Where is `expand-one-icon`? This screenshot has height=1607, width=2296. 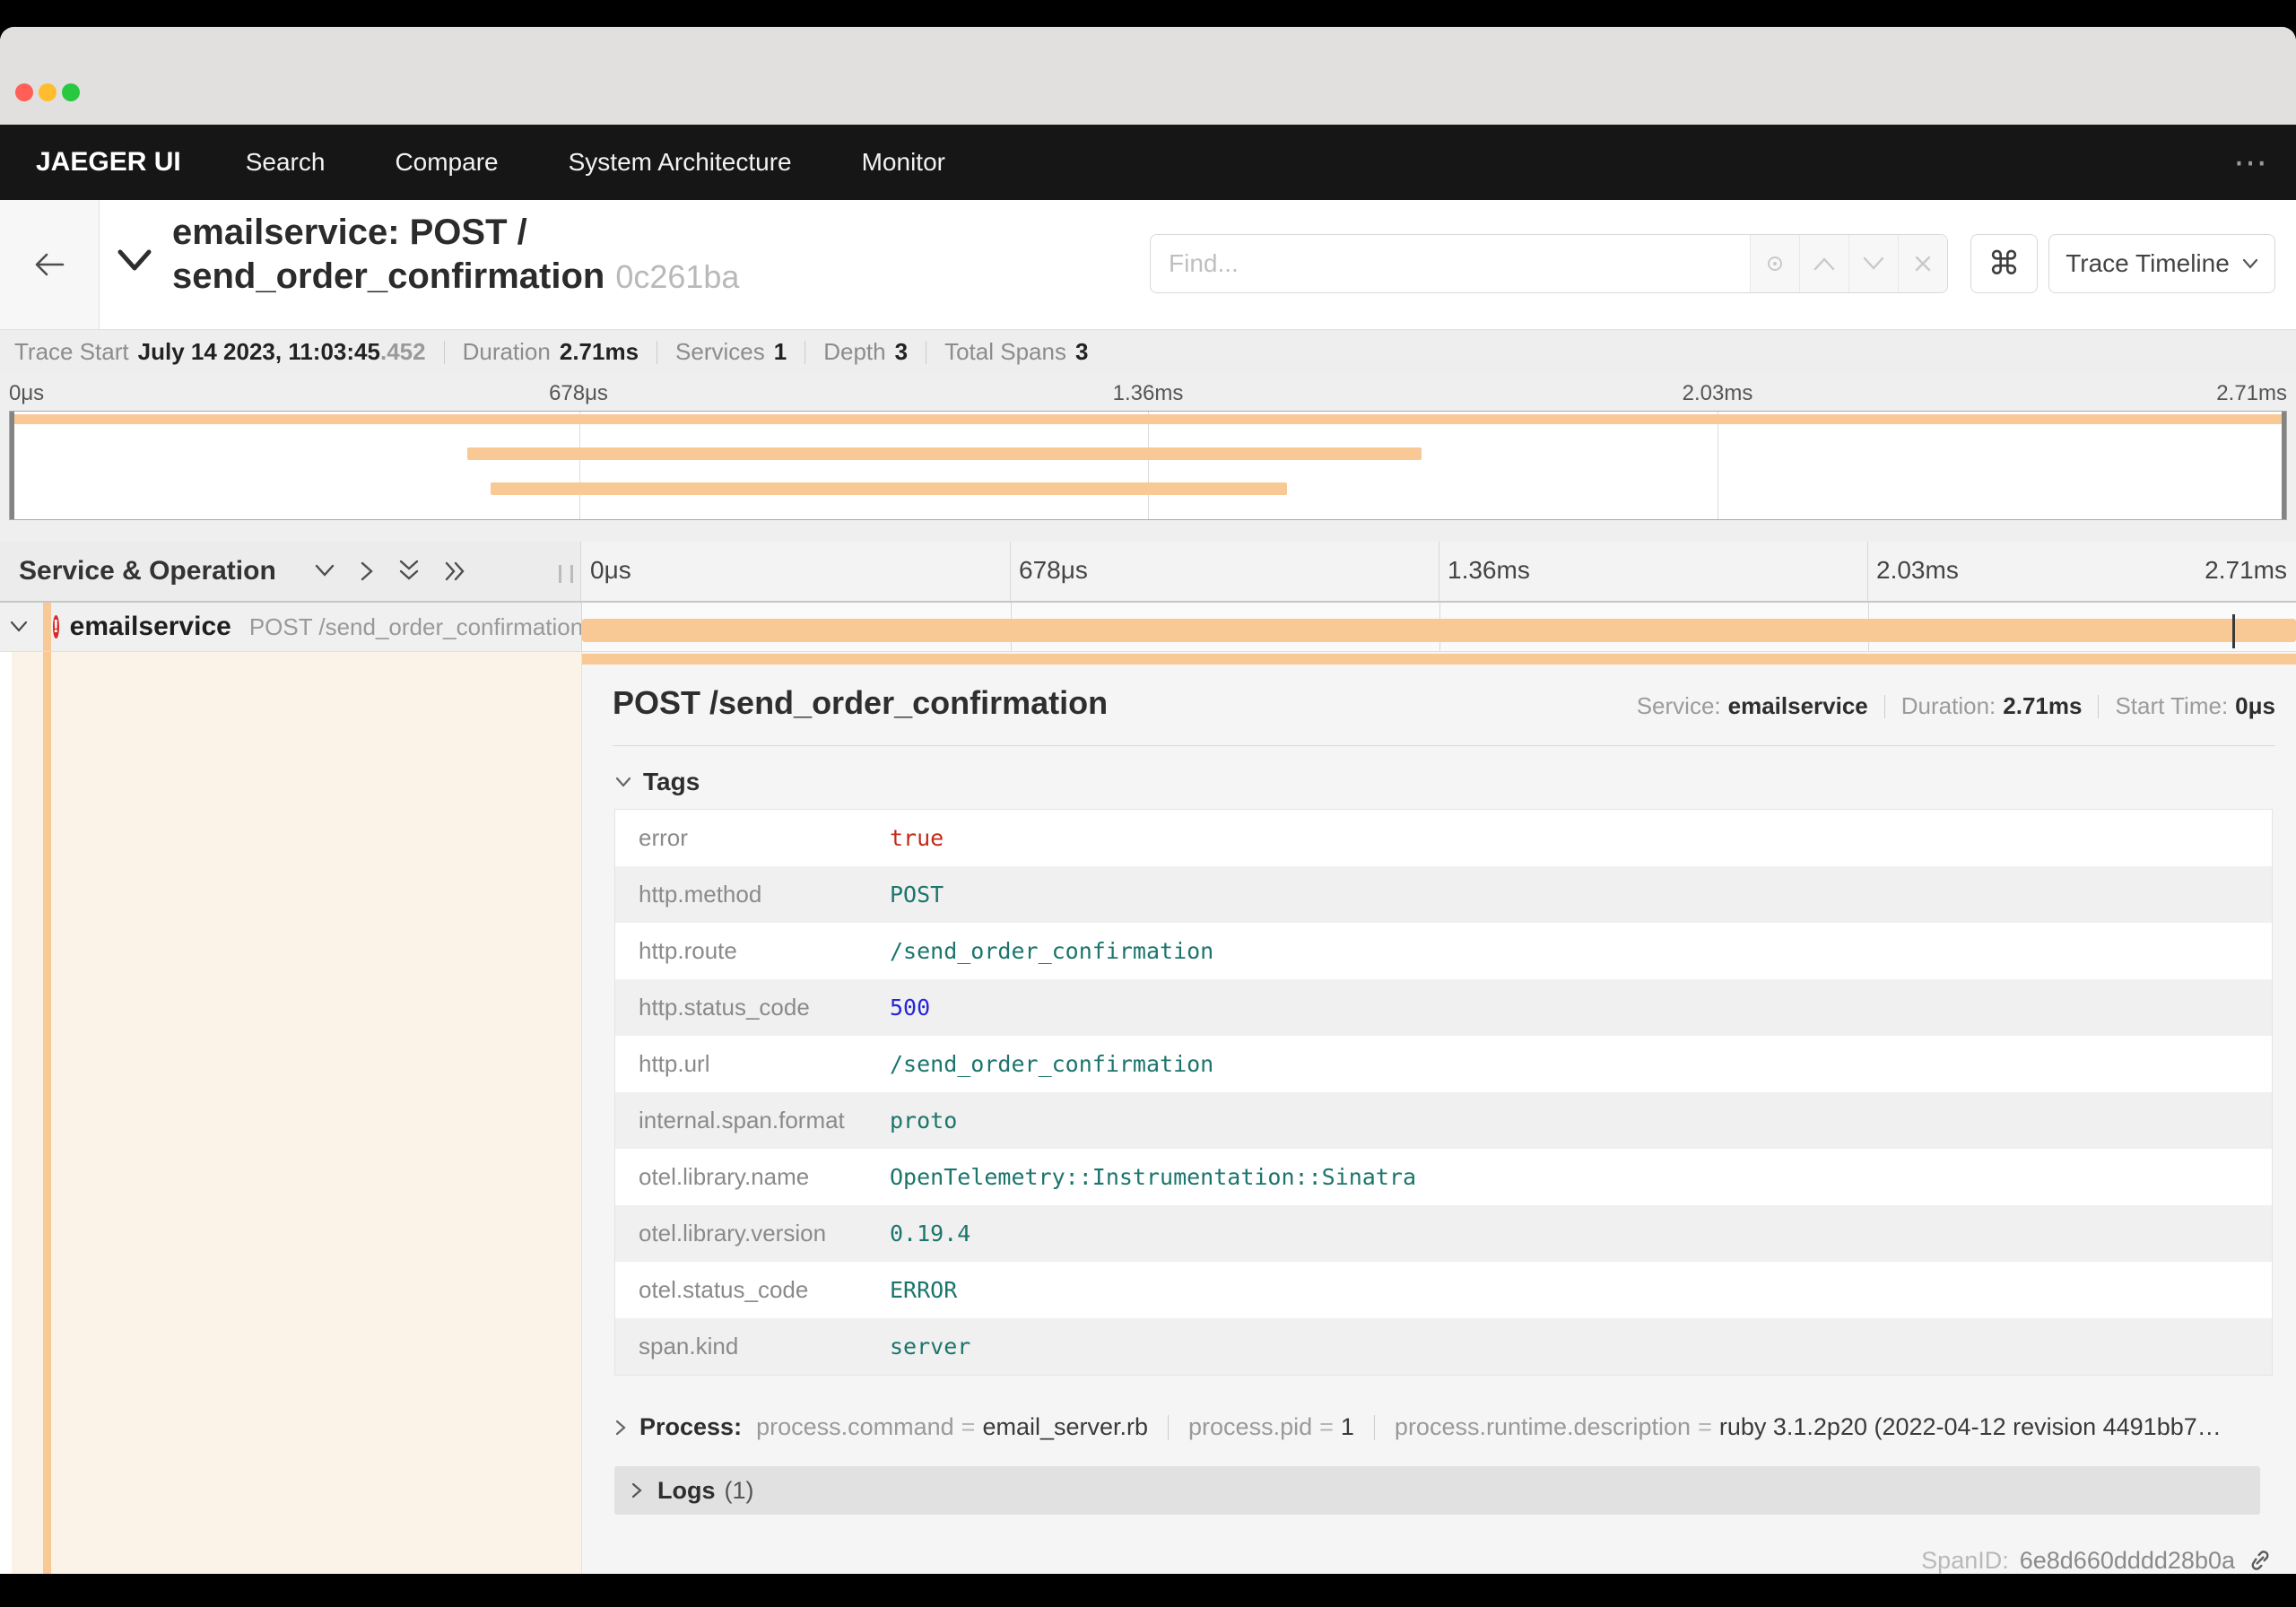
expand-one-icon is located at coordinates (367, 572).